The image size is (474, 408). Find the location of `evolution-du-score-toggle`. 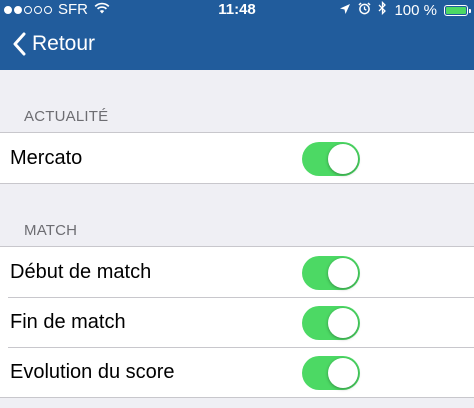

evolution-du-score-toggle is located at coordinates (331, 373).